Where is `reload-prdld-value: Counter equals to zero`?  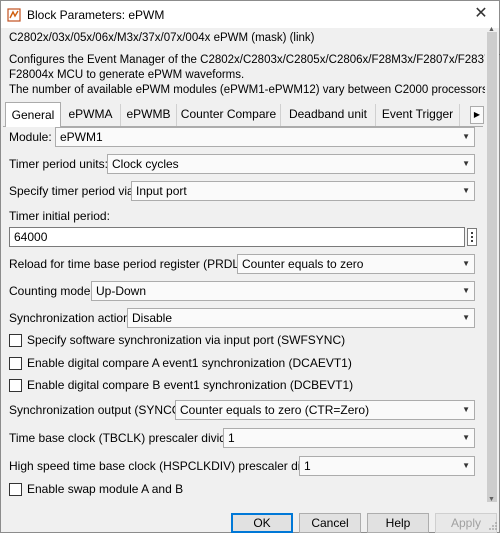 reload-prdld-value: Counter equals to zero is located at coordinates (303, 264).